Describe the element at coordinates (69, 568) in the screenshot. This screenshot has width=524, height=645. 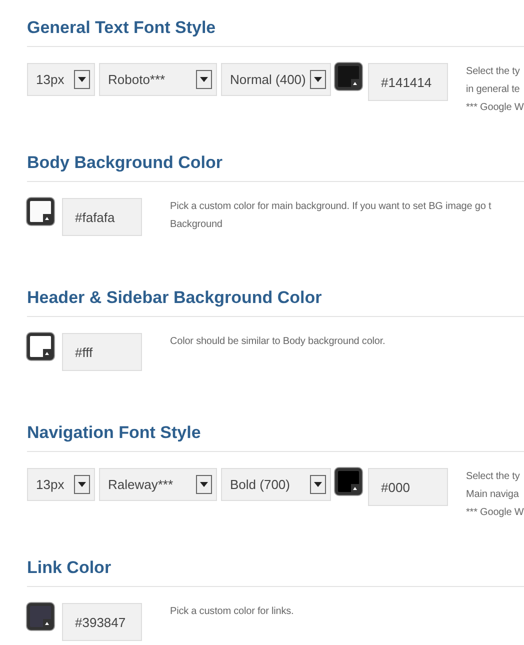
I see `section-heading: Link Color` at that location.